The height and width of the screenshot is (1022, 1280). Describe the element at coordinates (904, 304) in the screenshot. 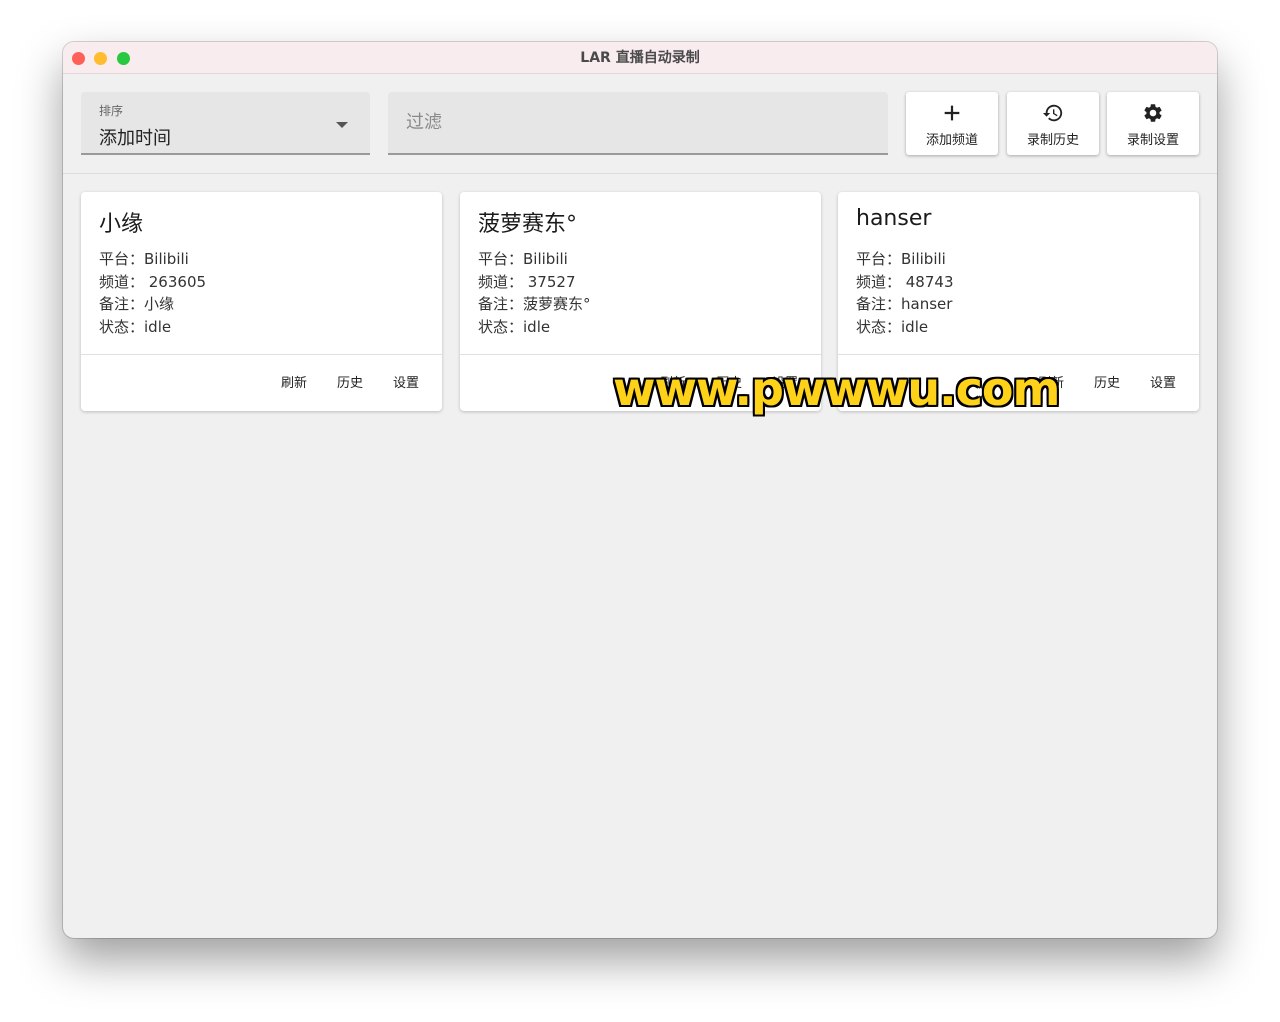

I see `remark-text: 备注：hanser` at that location.